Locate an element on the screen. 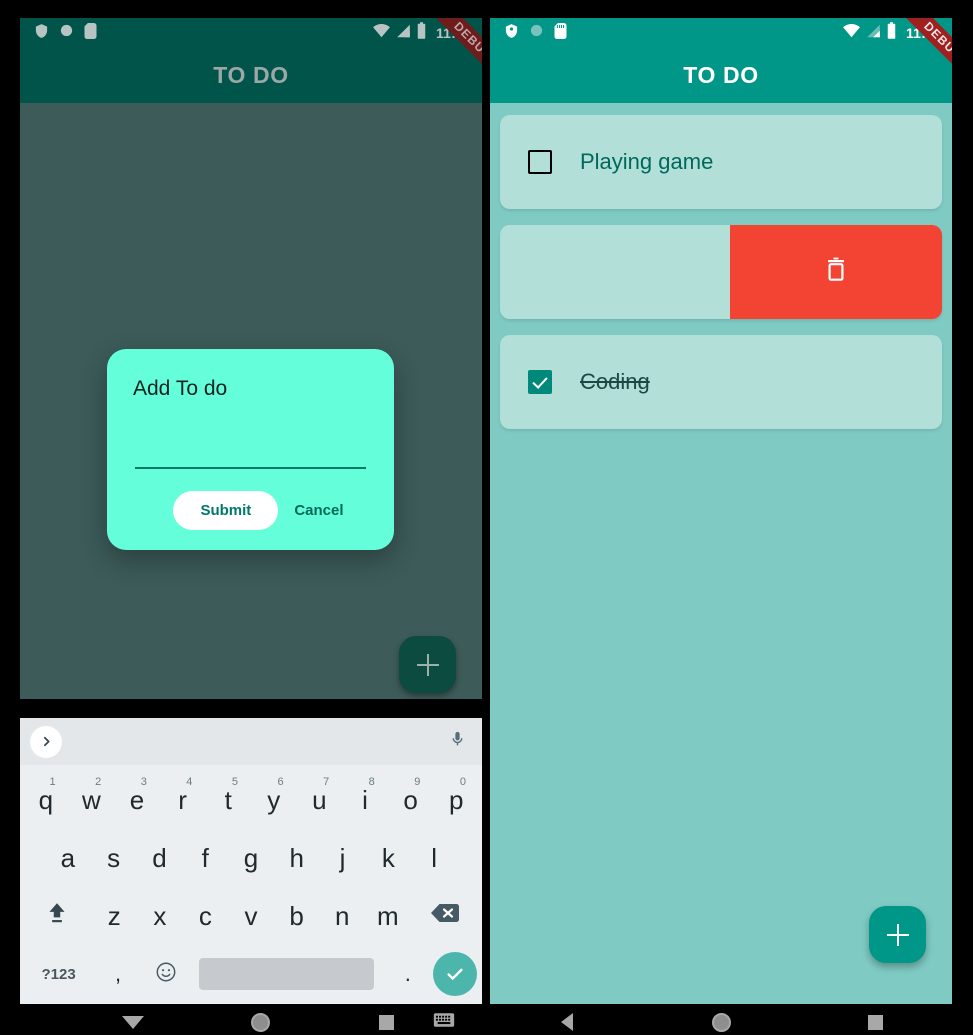  key-g: g is located at coordinates (251, 858).